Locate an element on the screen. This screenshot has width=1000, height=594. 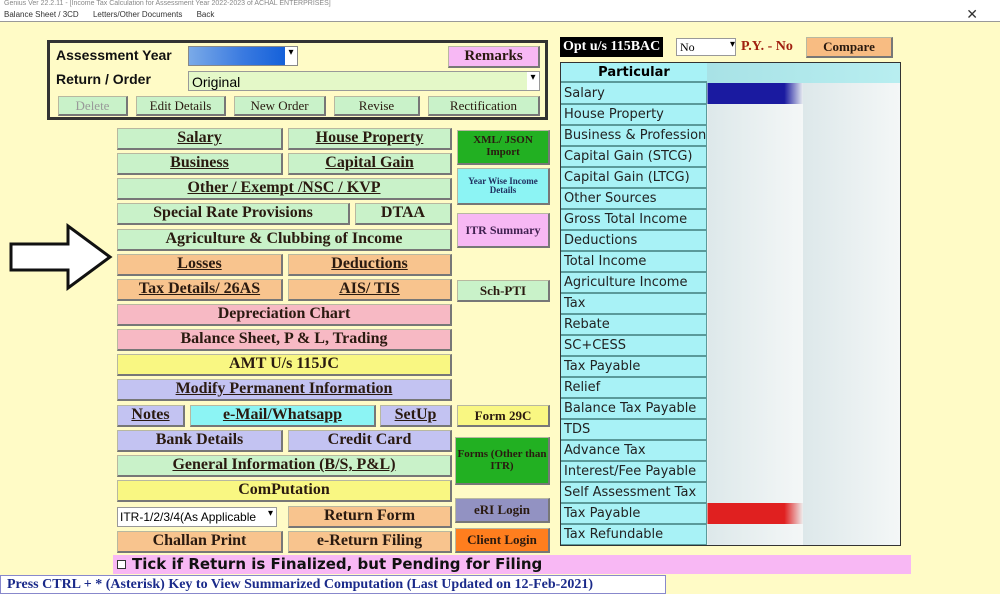
client-login-button: Client Login is located at coordinates (502, 540).